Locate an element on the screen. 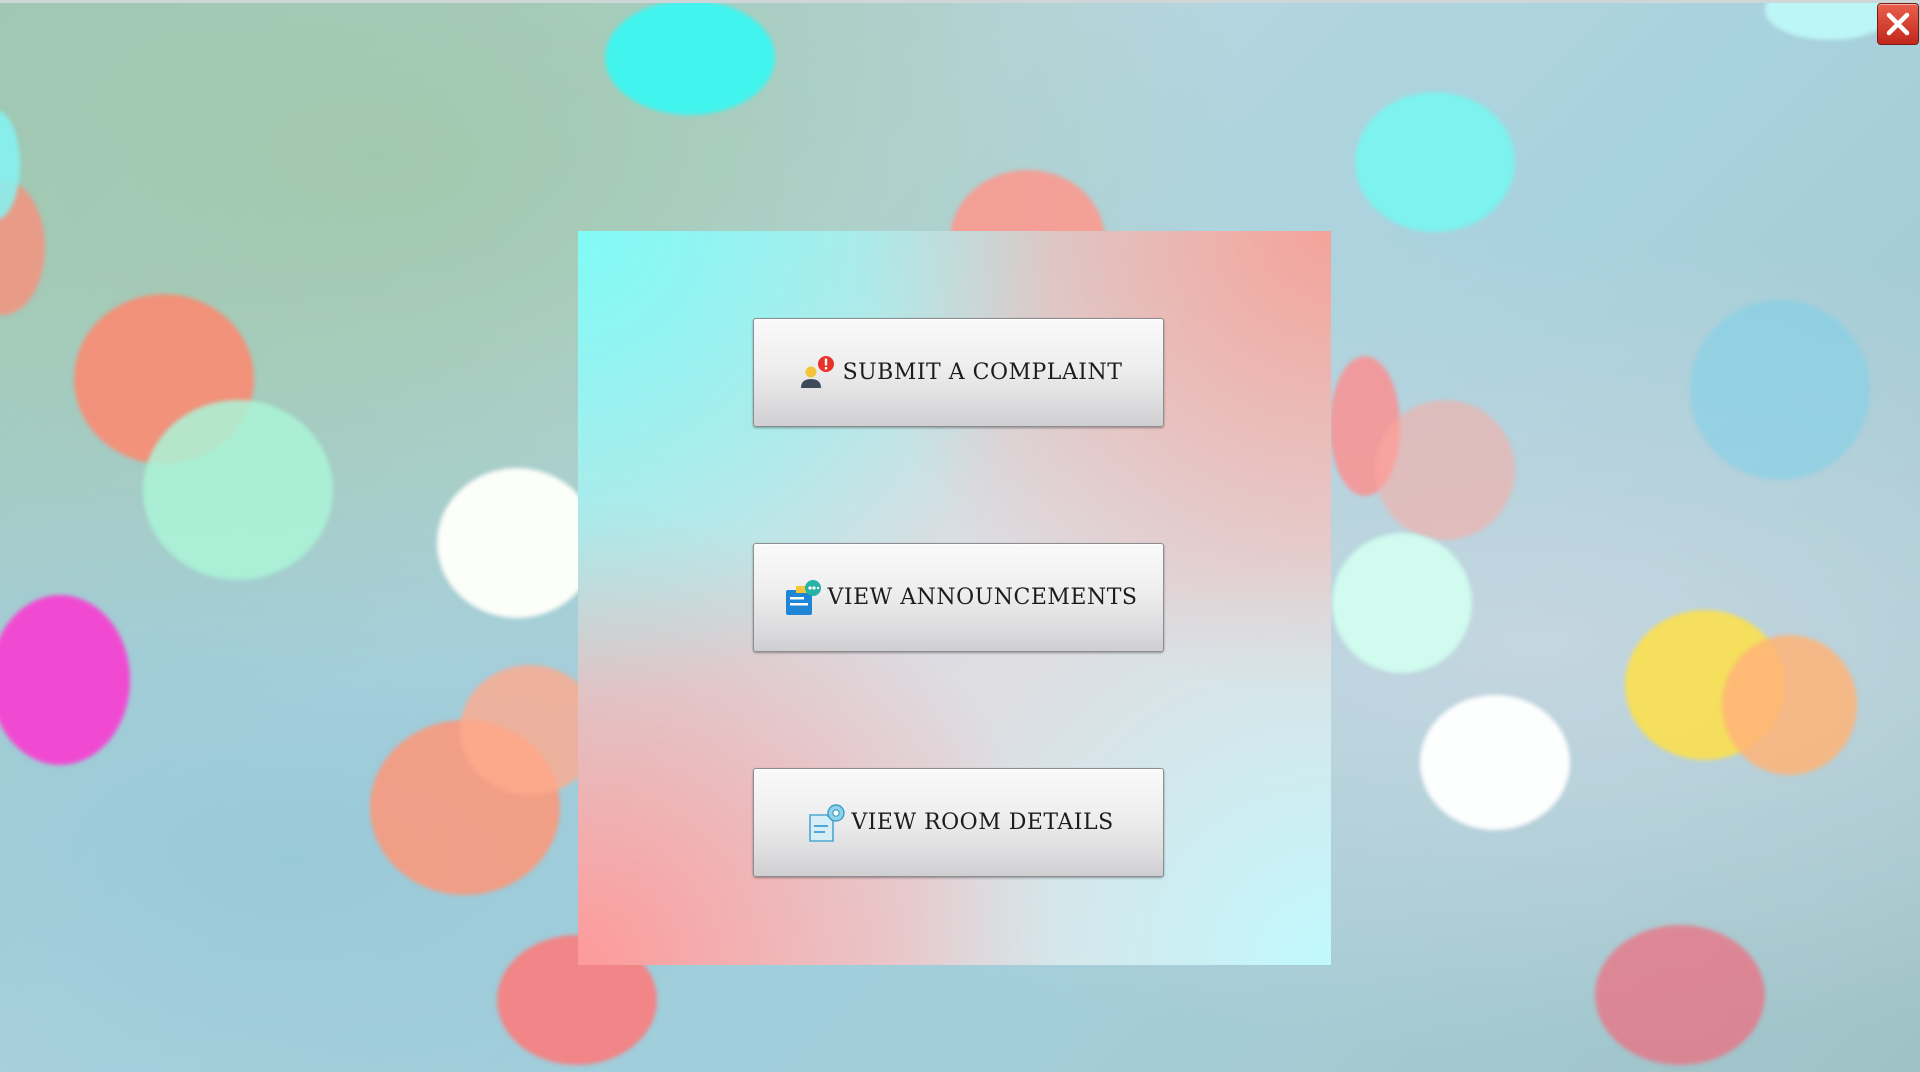 The width and height of the screenshot is (1920, 1072). view-room-details-button: VIEW ROOM DETAILS is located at coordinates (958, 822).